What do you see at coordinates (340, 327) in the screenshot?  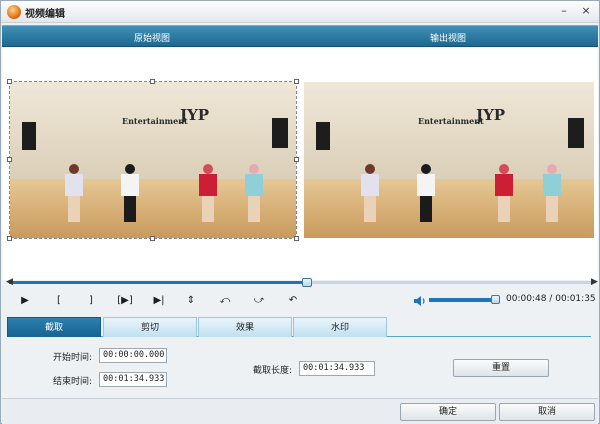 I see `tab-watermark: 水印` at bounding box center [340, 327].